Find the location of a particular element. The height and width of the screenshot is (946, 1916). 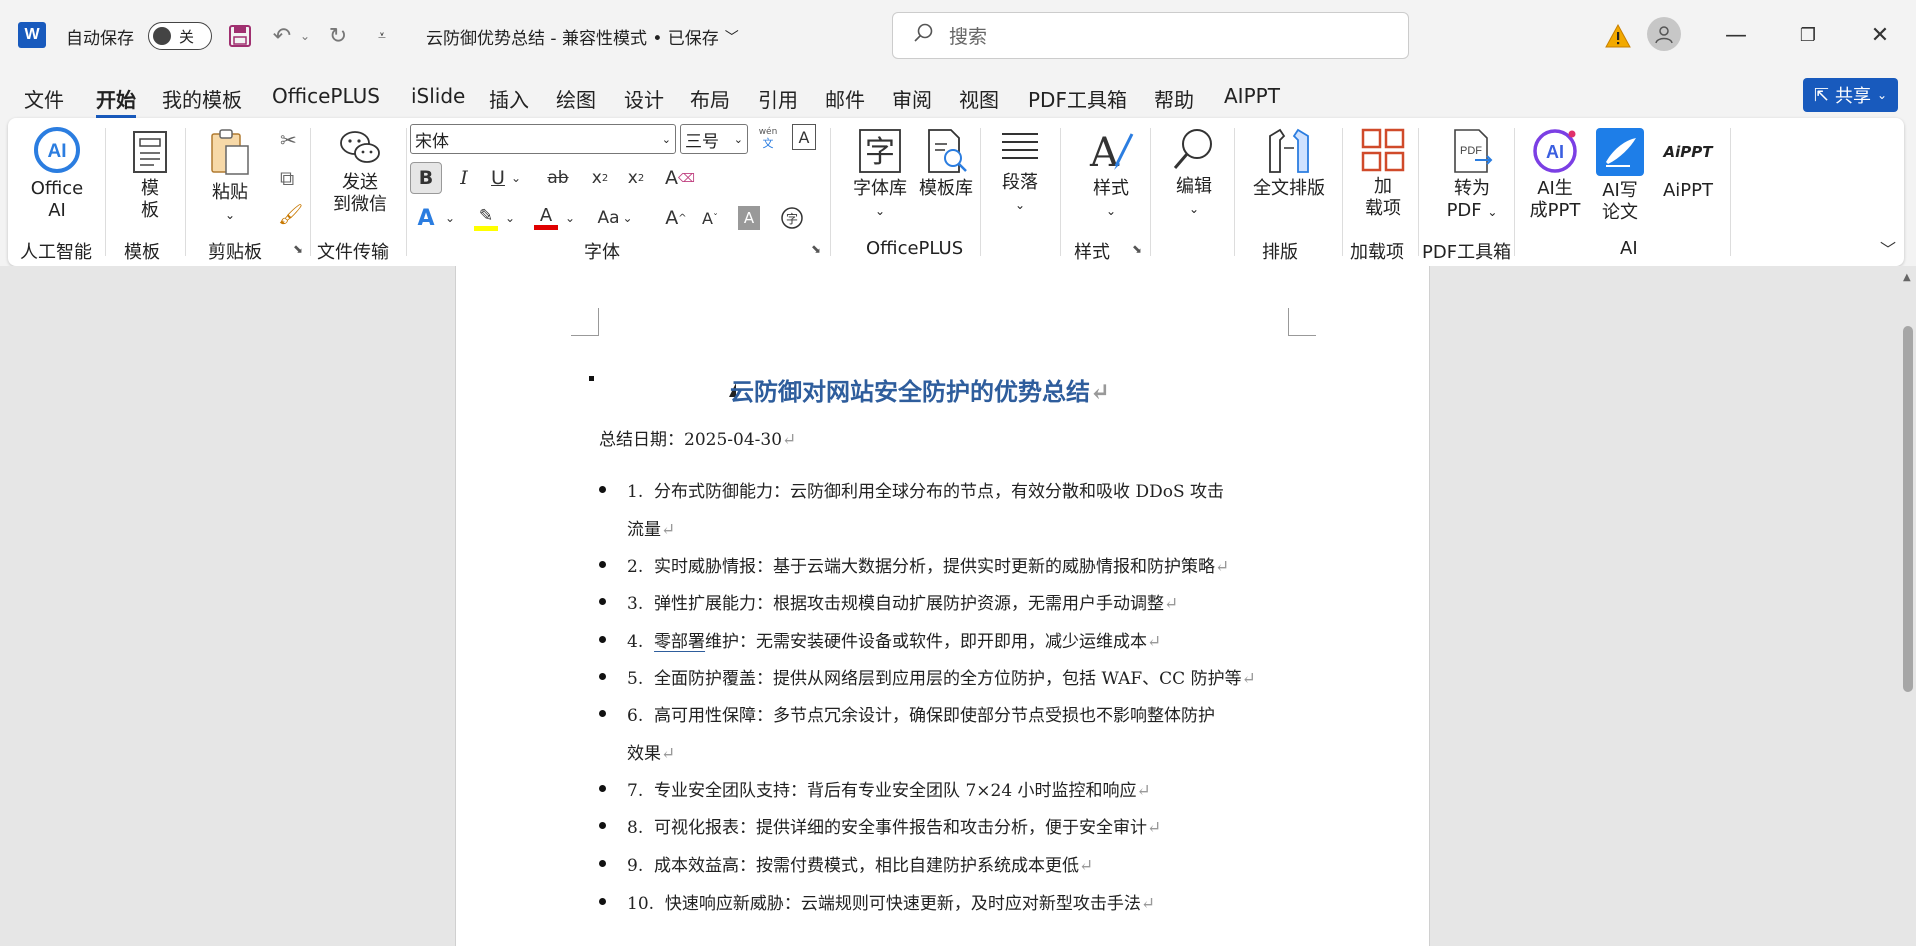

share-icon: ⇱ is located at coordinates (1821, 95).